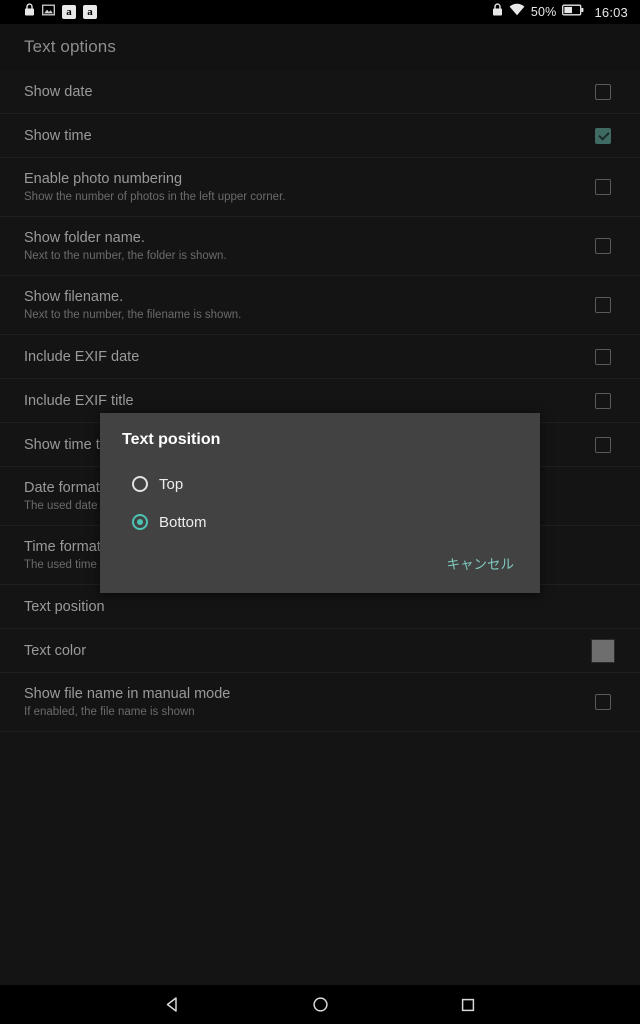  I want to click on status-bar: a a 50% 16:03, so click(320, 12).